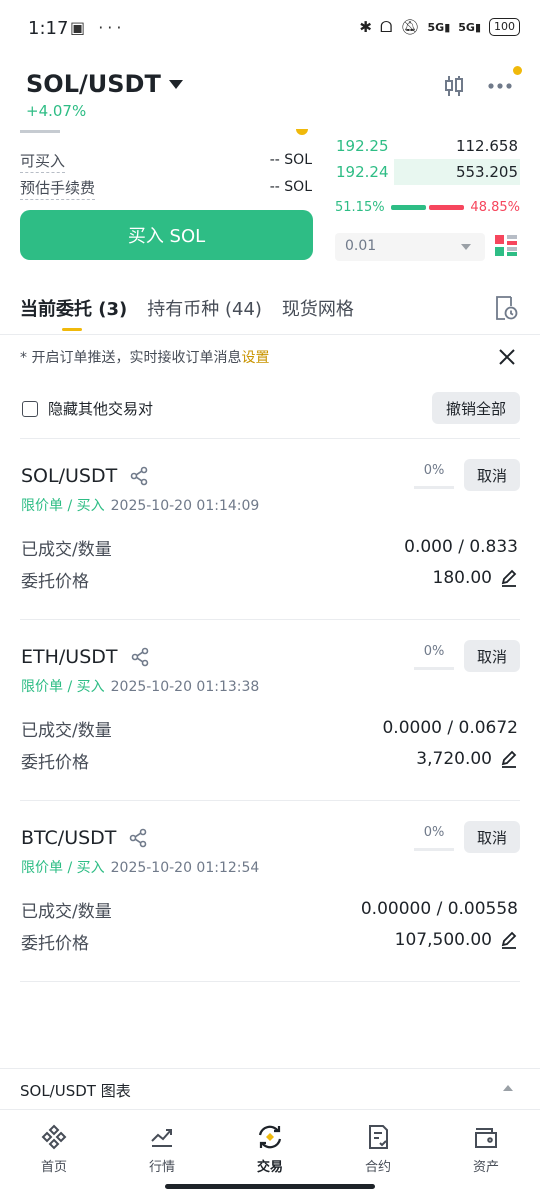  Describe the element at coordinates (504, 83) in the screenshot. I see `more-icon` at that location.